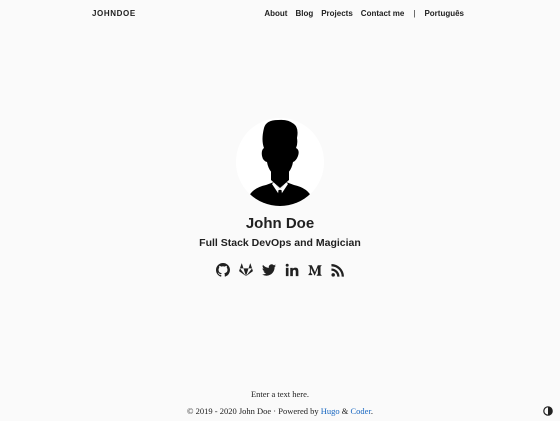  What do you see at coordinates (371, 411) in the screenshot?
I see `footer-period: .` at bounding box center [371, 411].